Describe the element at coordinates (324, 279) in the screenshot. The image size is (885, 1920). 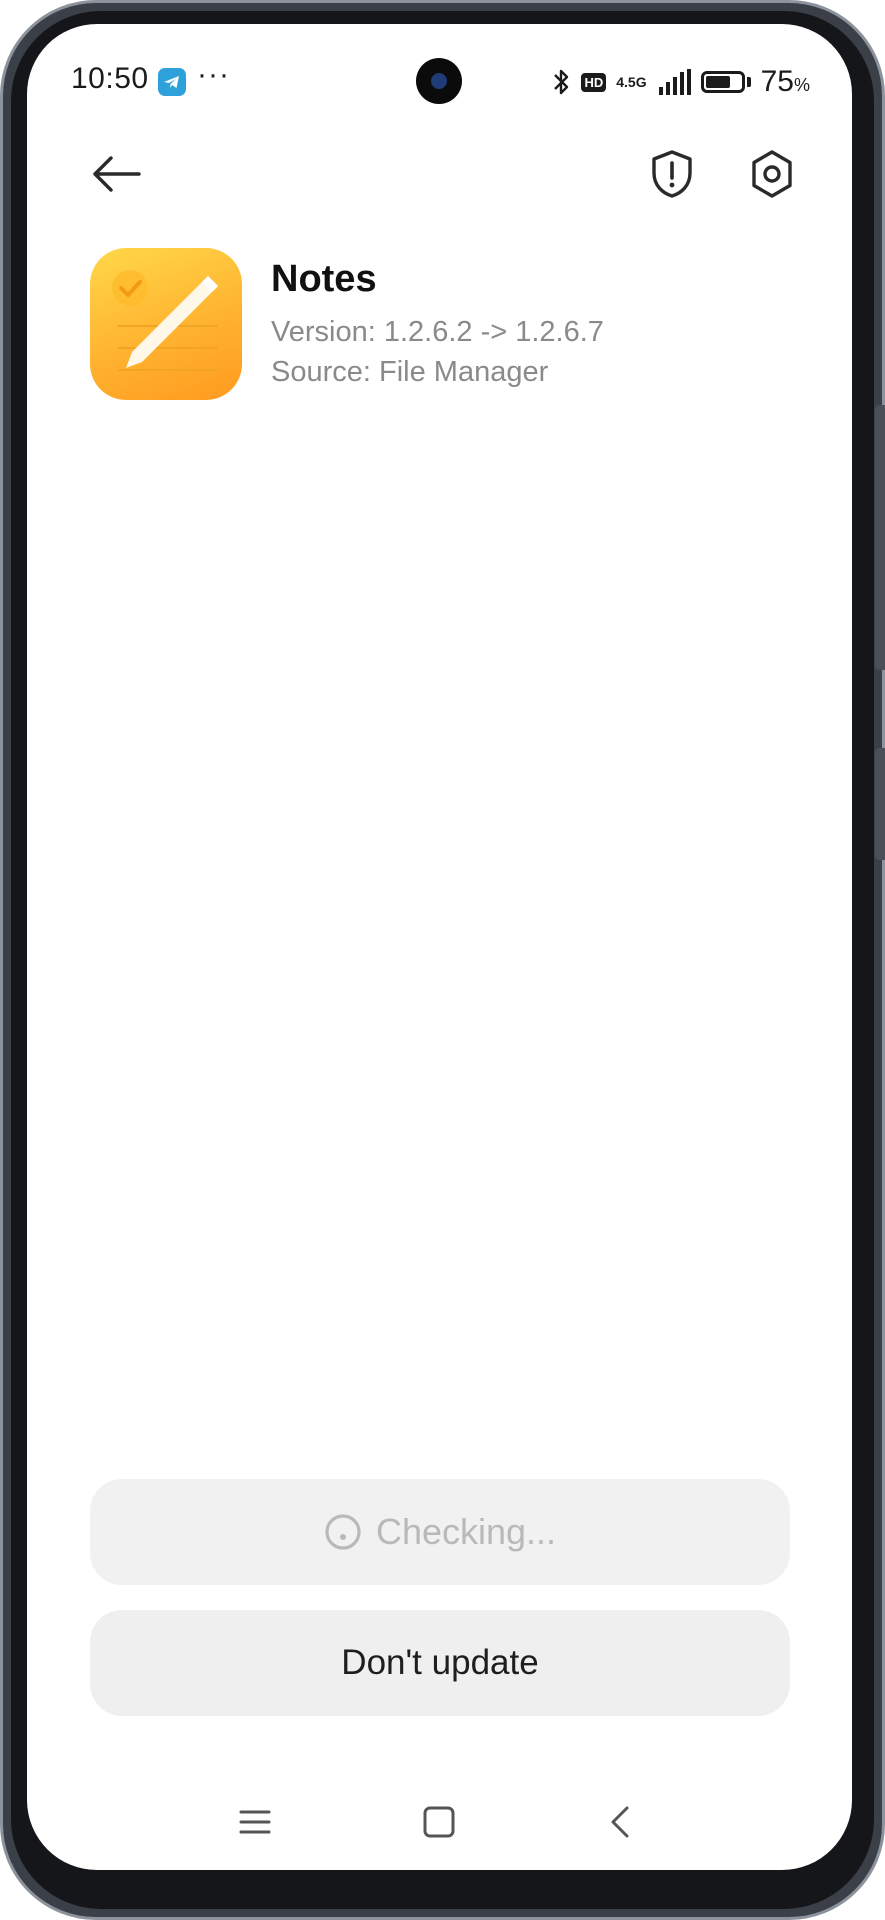
I see `app-name: Notes` at that location.